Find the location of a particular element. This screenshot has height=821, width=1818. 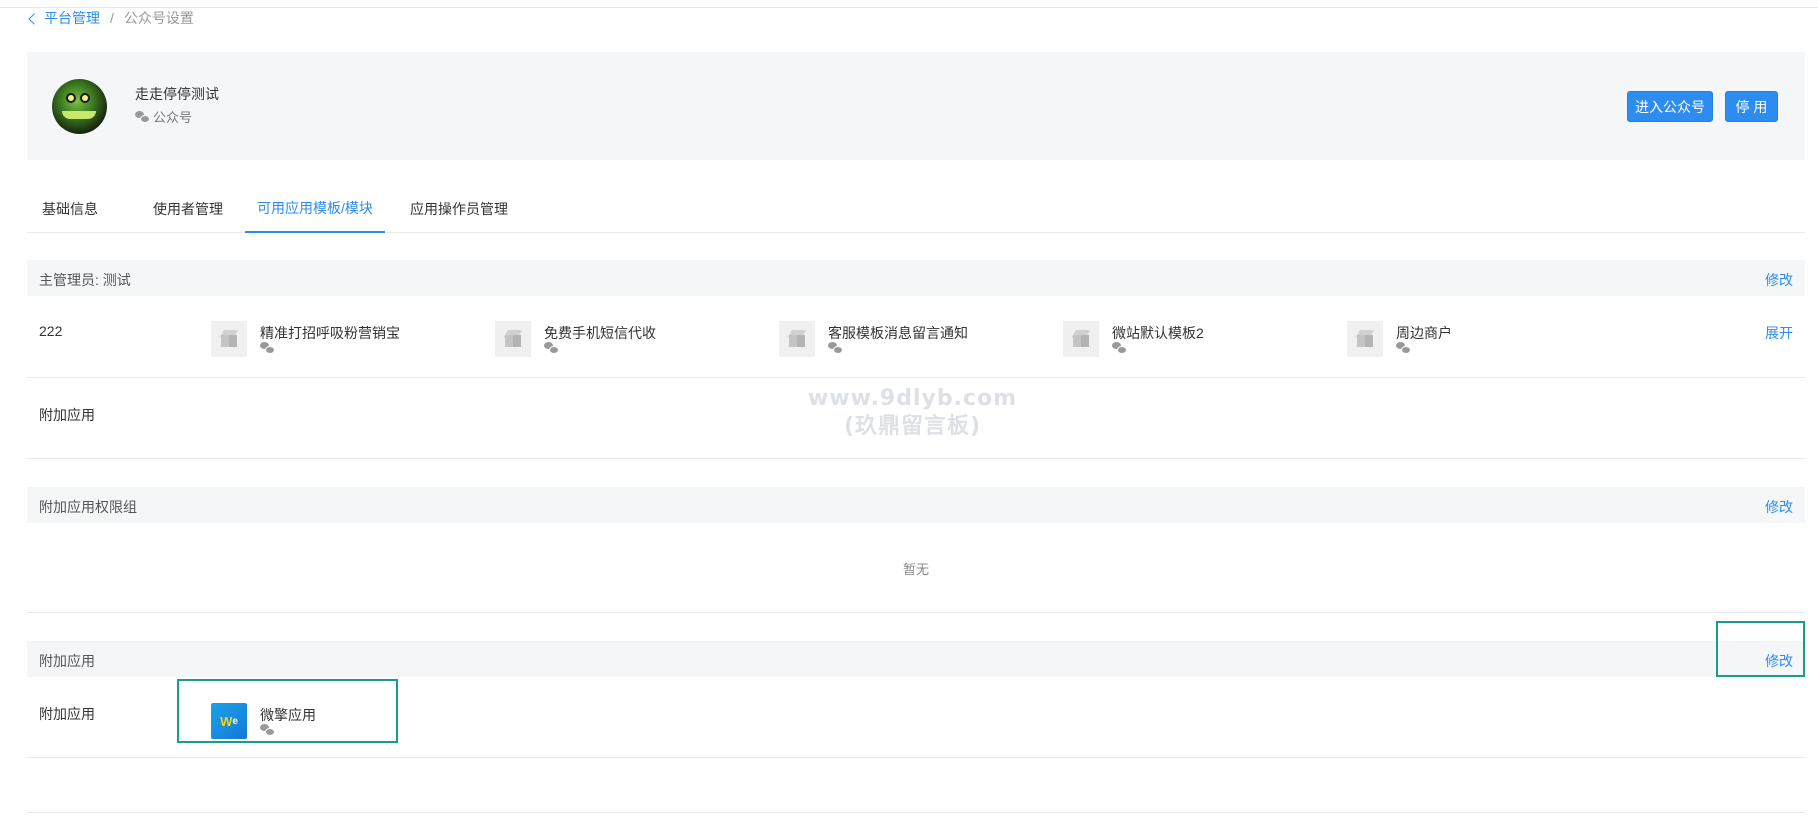

enter-account-button: 进入公众号 is located at coordinates (1670, 106).